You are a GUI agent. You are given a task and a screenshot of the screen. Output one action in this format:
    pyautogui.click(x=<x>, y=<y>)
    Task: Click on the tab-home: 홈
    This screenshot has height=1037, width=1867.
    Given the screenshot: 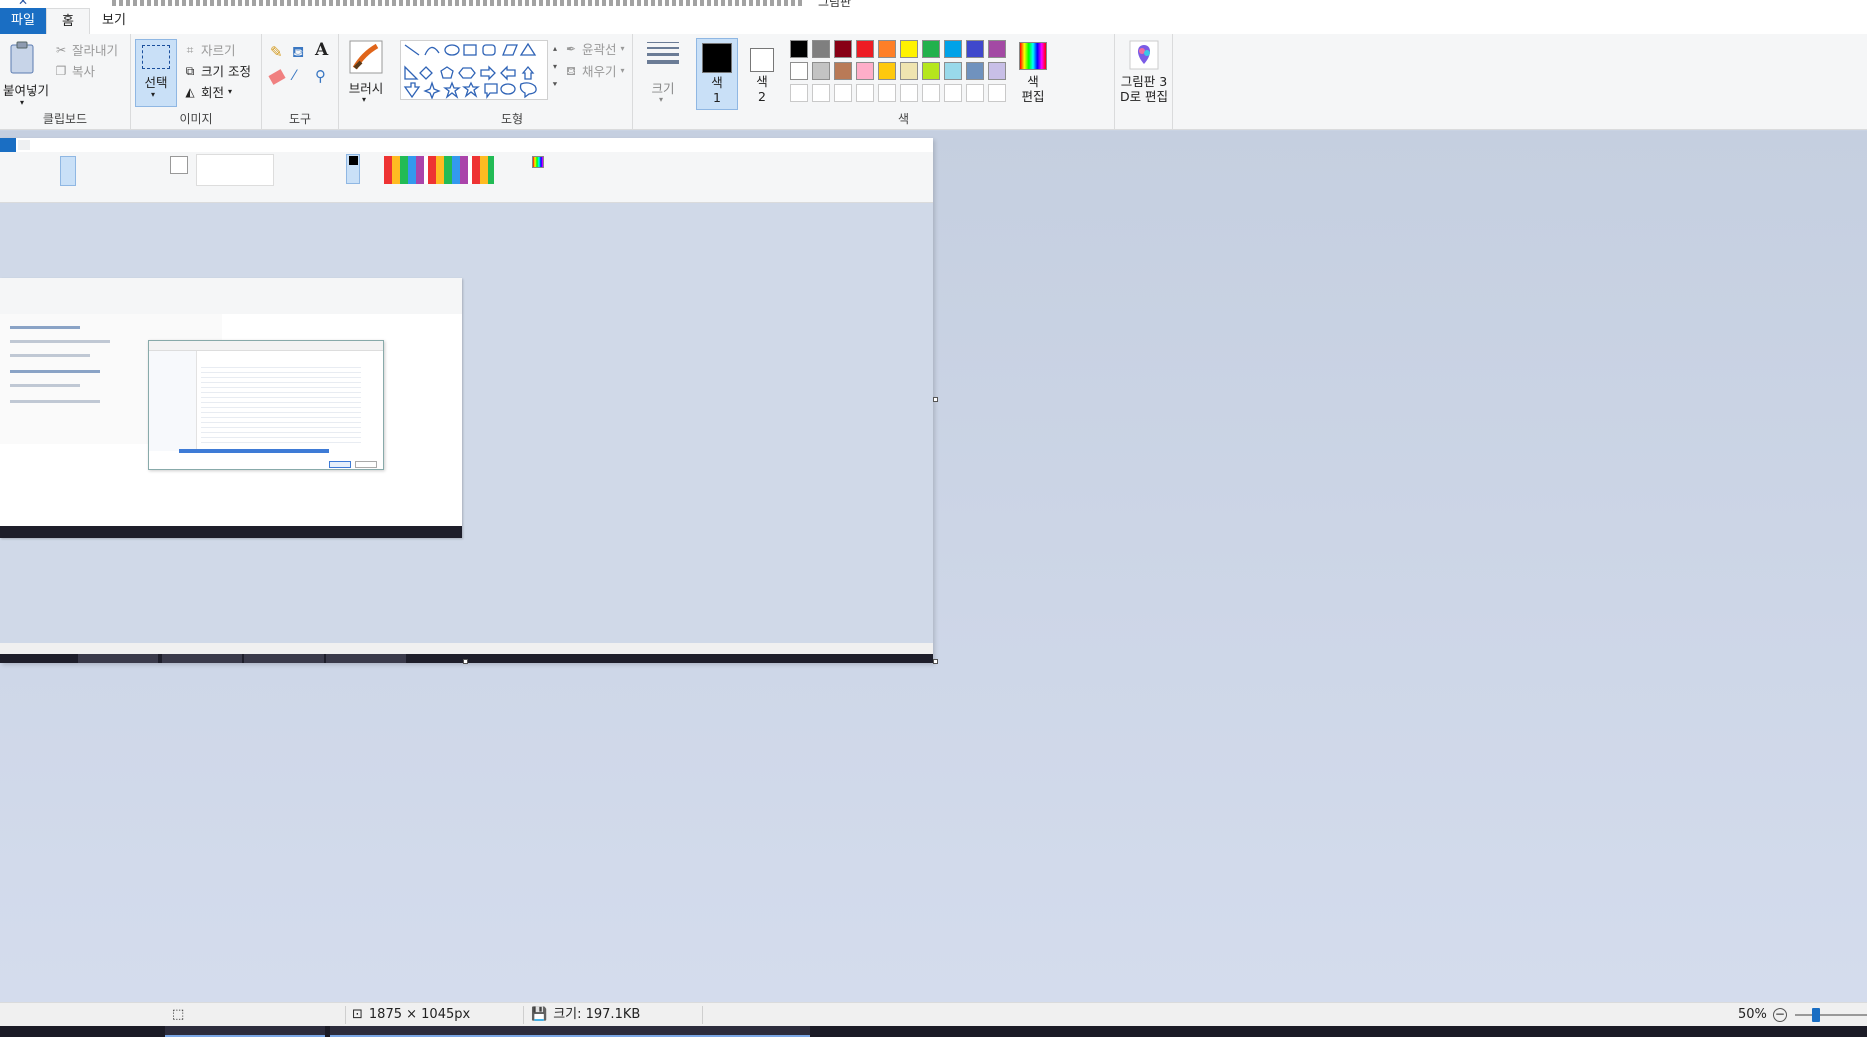 What is the action you would take?
    pyautogui.click(x=68, y=21)
    